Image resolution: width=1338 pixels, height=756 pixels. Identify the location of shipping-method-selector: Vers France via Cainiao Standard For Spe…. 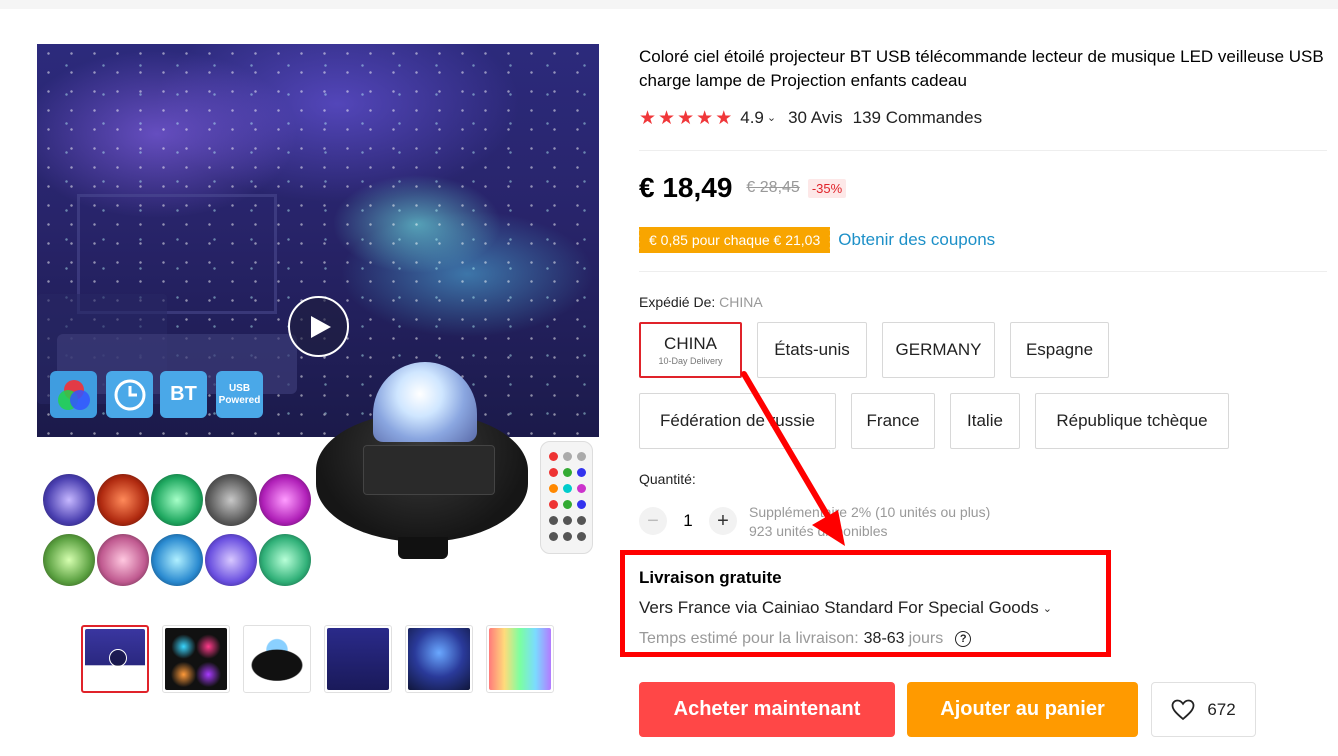
(845, 608).